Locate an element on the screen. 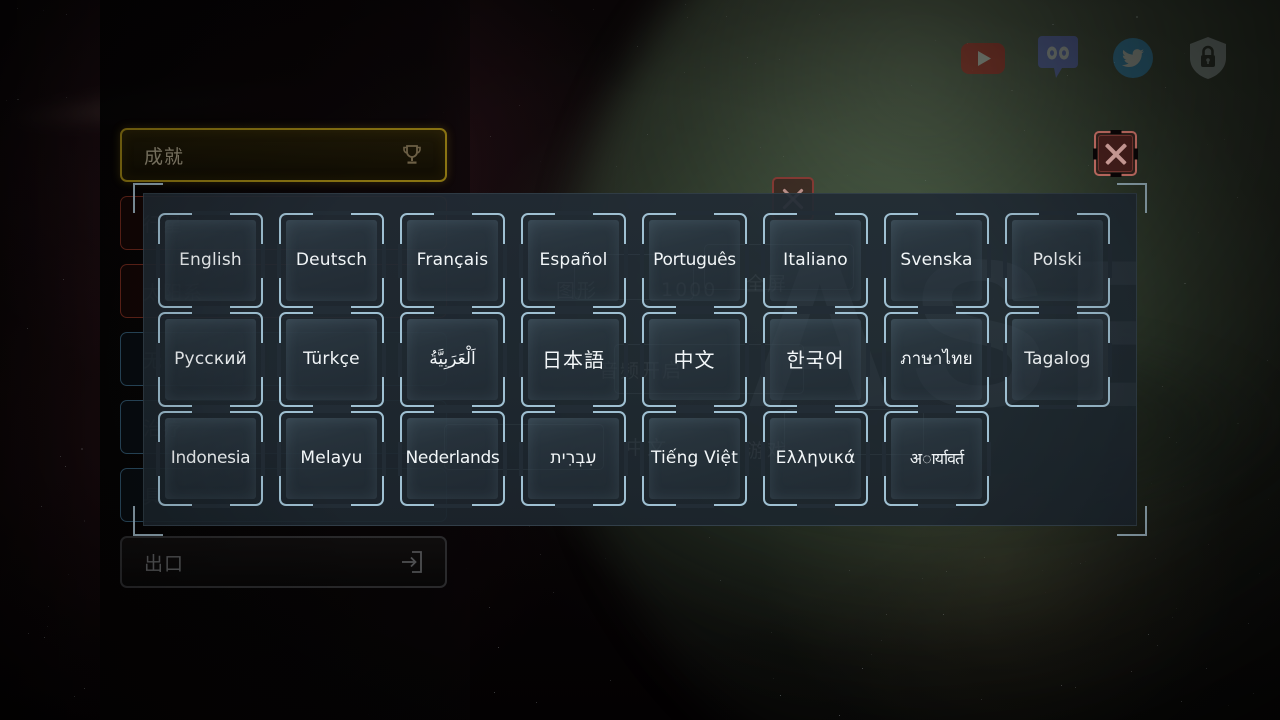 The height and width of the screenshot is (720, 1280). language-label: अार्यावर्त is located at coordinates (936, 458).